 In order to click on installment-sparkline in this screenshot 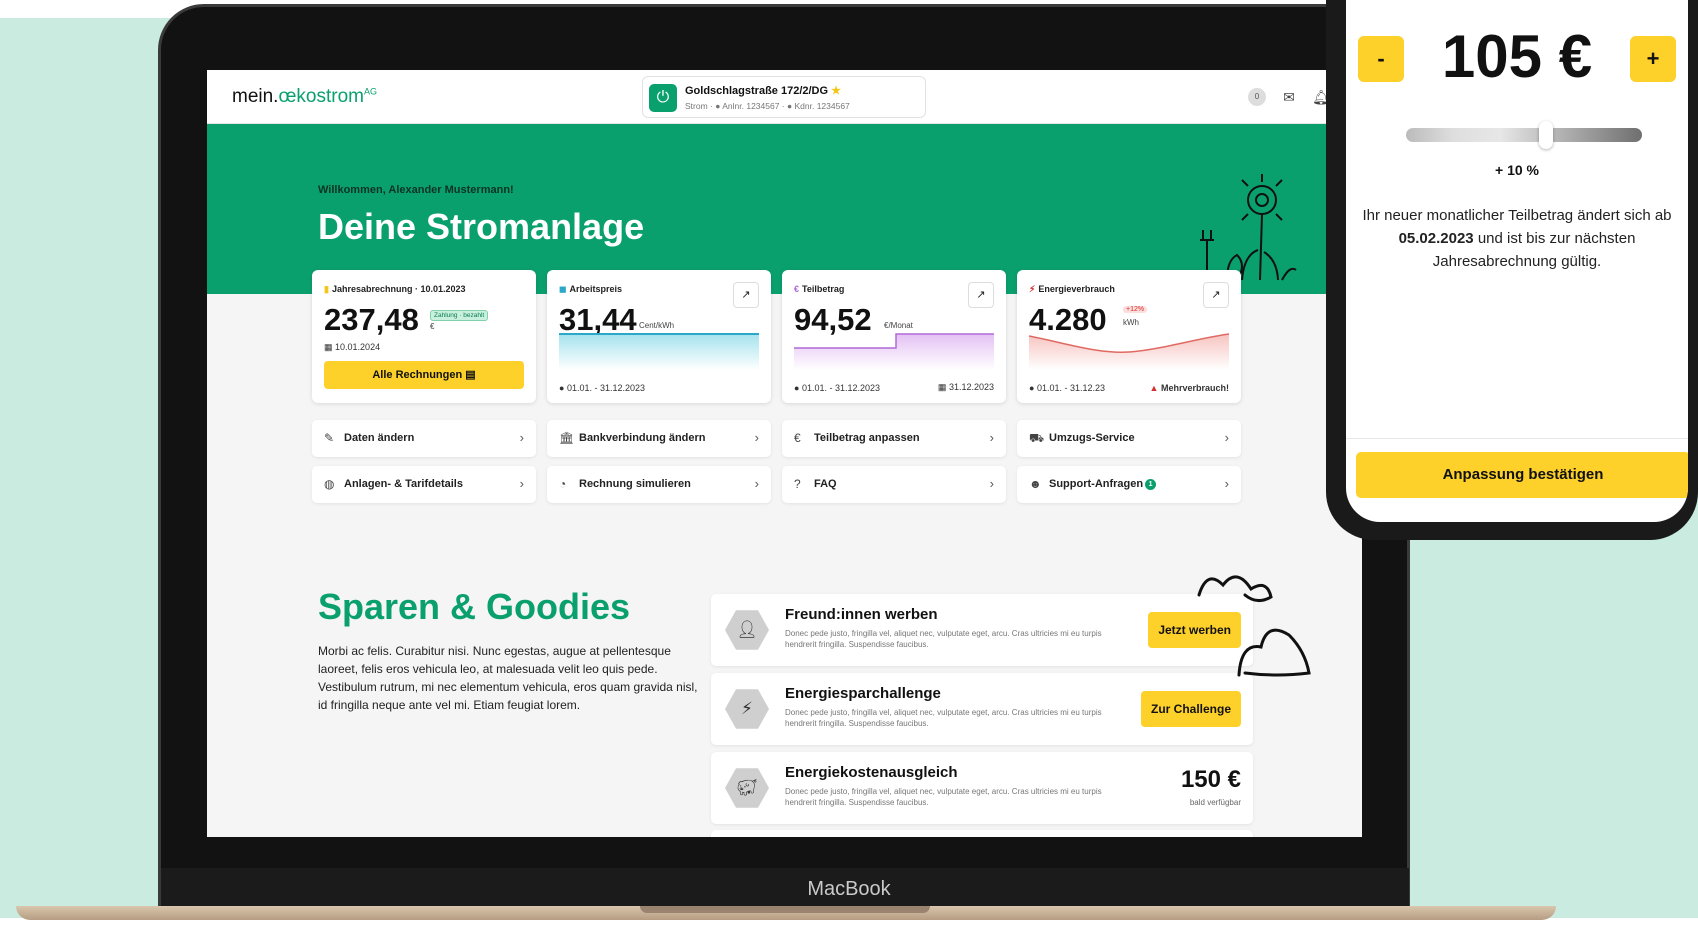, I will do `click(894, 351)`.